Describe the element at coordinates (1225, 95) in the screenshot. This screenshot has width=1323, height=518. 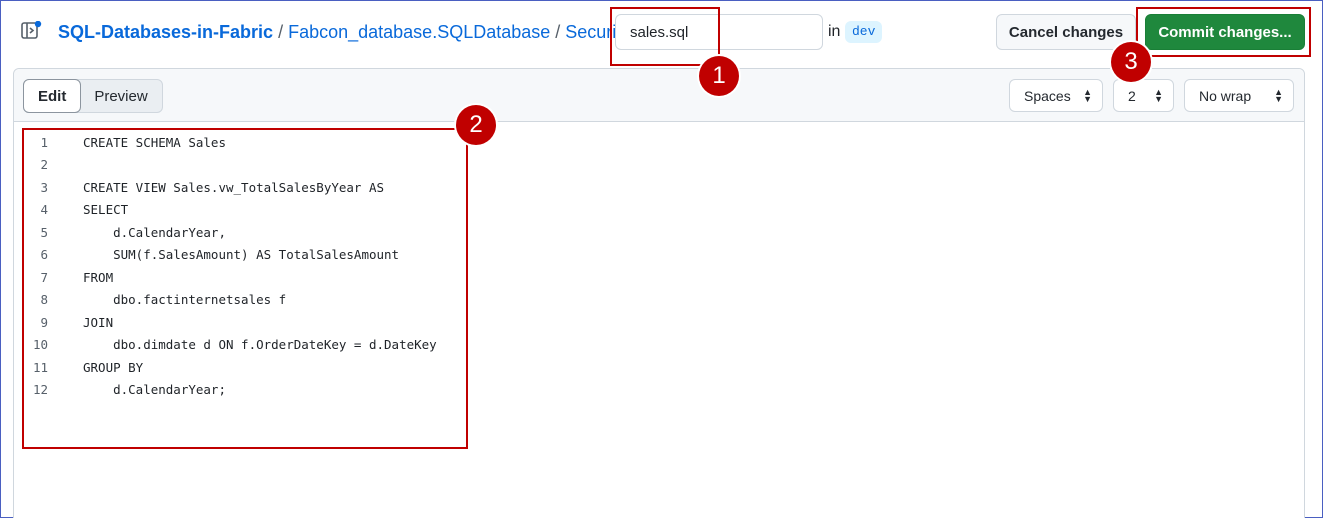
I see `wrap-mode-value: No wrap` at that location.